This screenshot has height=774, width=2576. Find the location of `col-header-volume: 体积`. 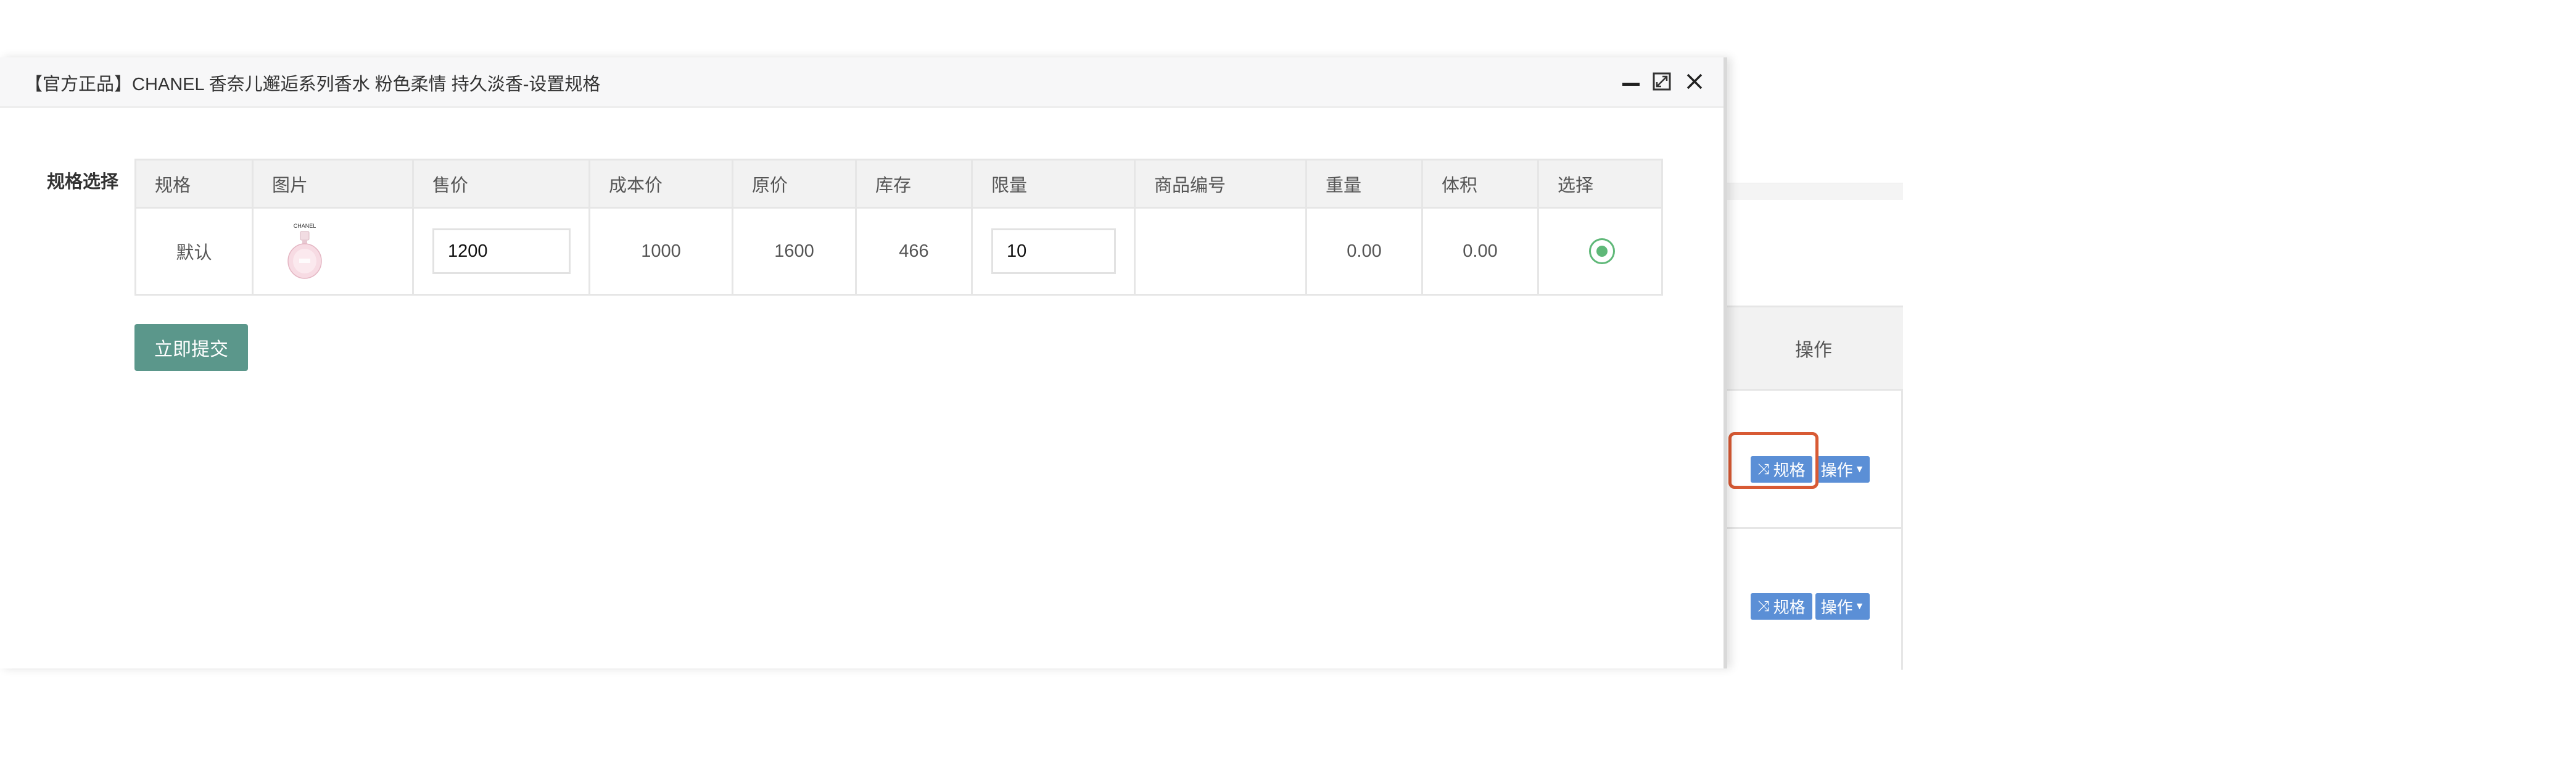

col-header-volume: 体积 is located at coordinates (1481, 183).